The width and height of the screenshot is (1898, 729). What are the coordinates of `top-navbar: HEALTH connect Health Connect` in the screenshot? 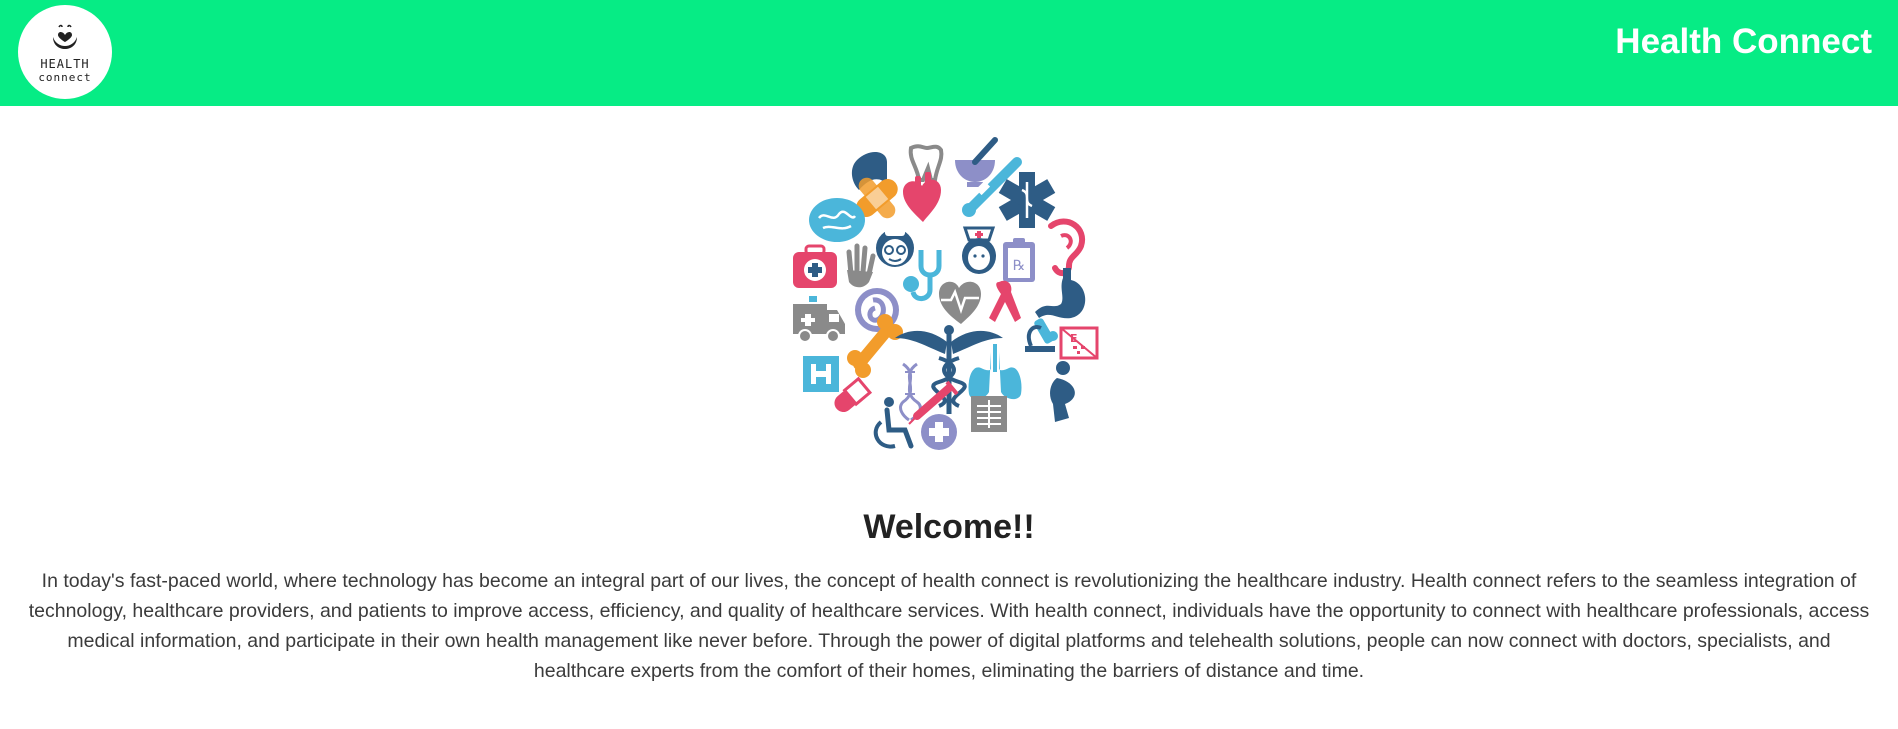 It's located at (949, 53).